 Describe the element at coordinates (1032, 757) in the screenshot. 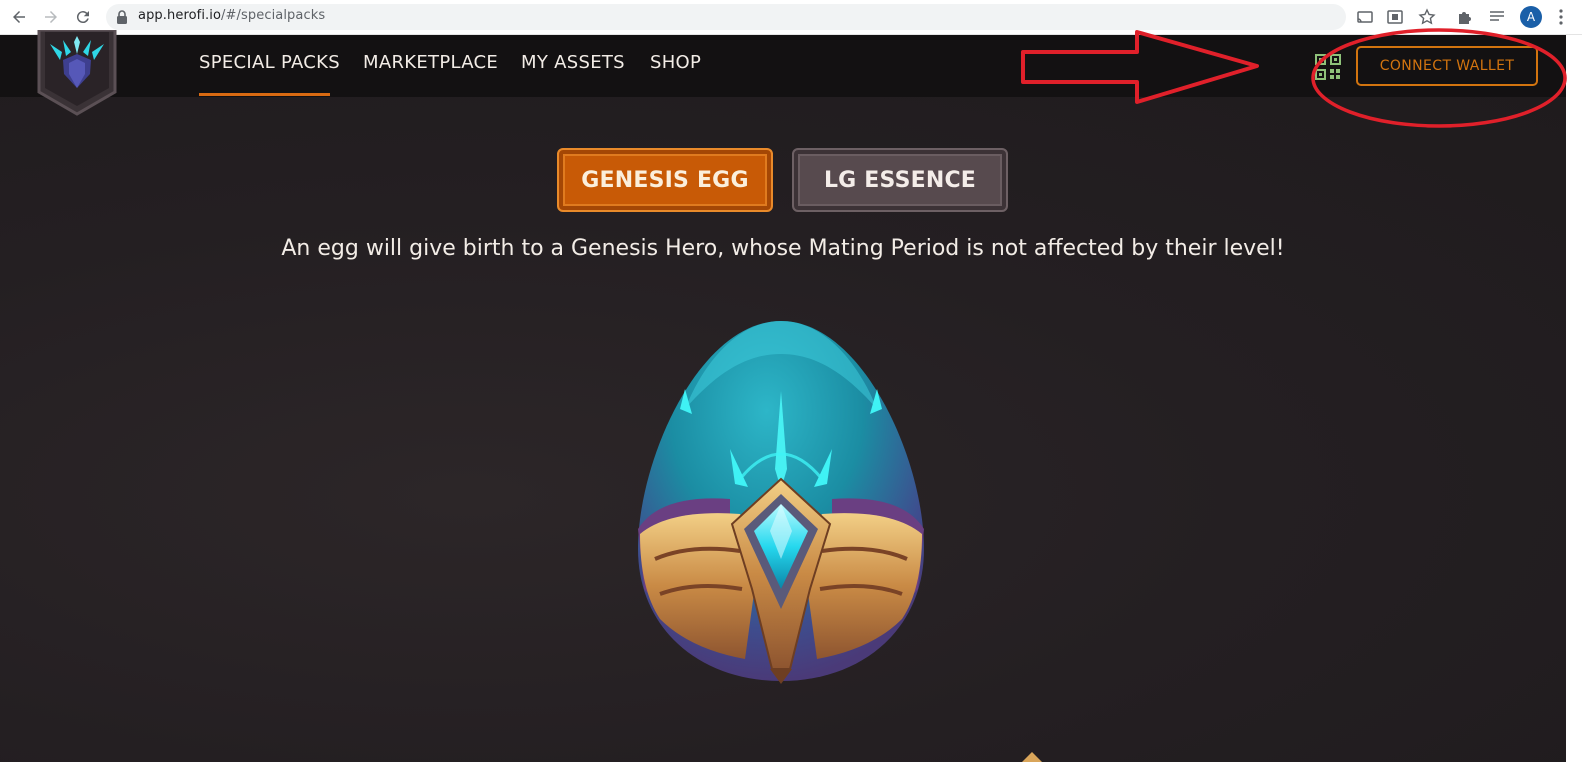

I see `next-item-peek-icon` at that location.